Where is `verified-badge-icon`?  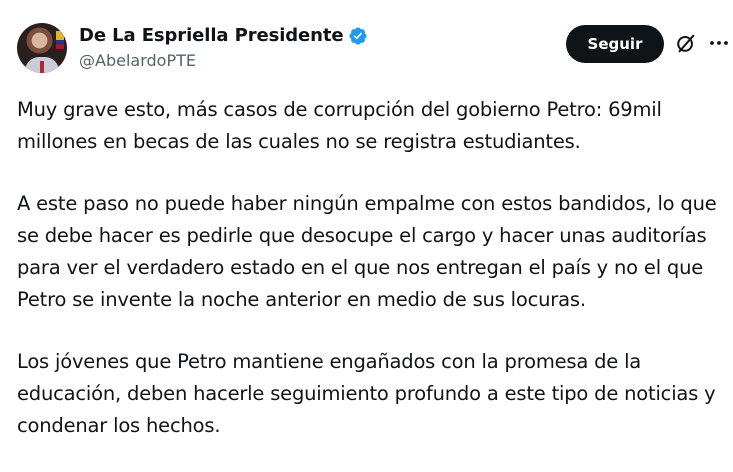
verified-badge-icon is located at coordinates (358, 35).